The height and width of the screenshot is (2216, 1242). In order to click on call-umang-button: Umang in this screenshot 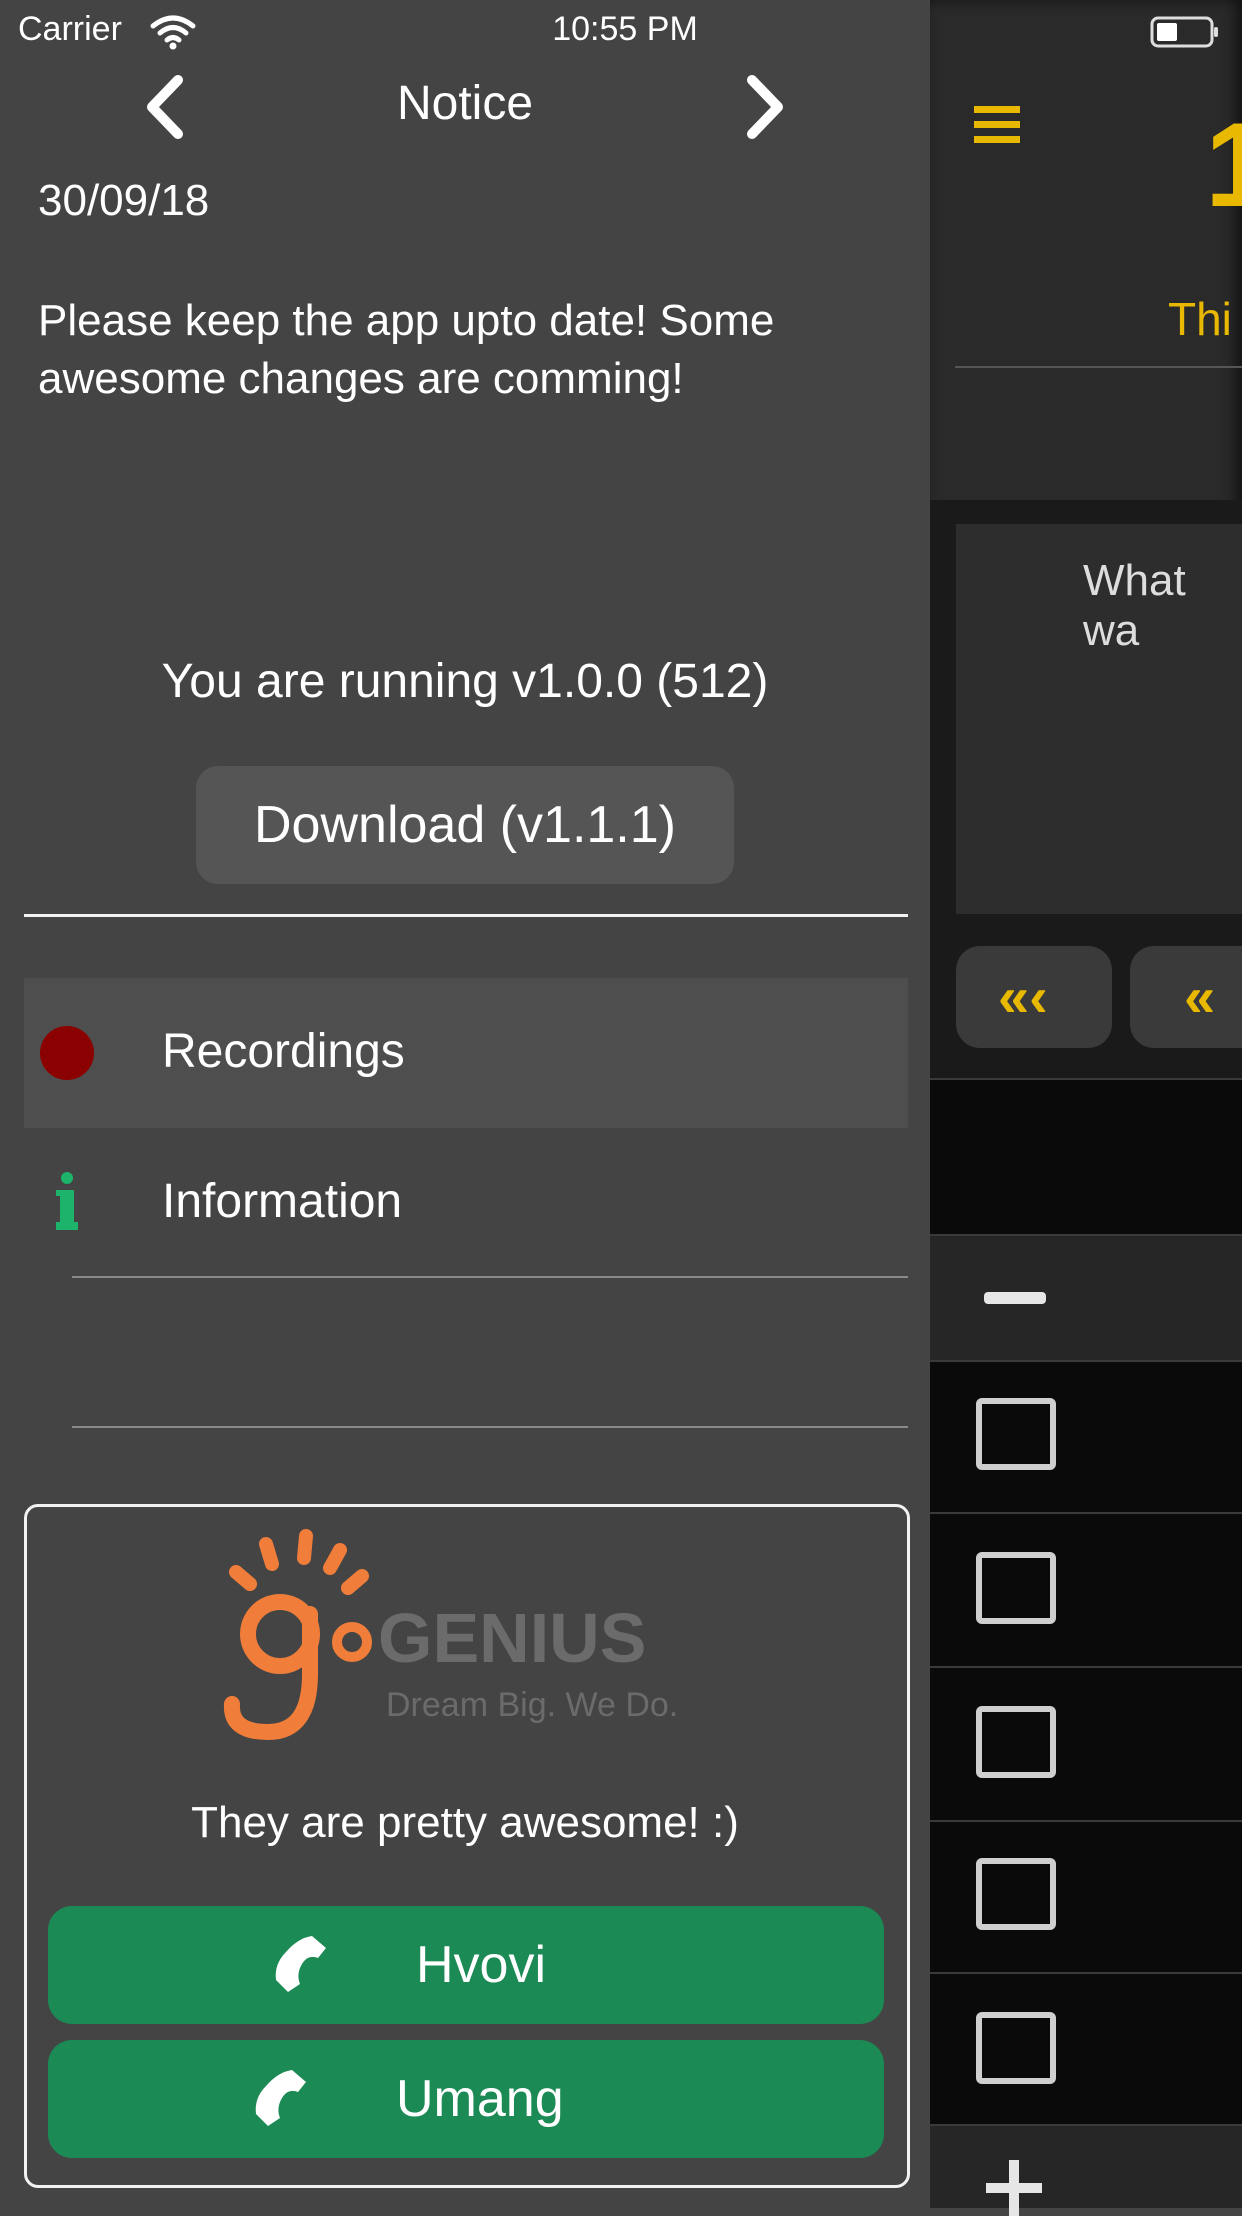, I will do `click(466, 2099)`.